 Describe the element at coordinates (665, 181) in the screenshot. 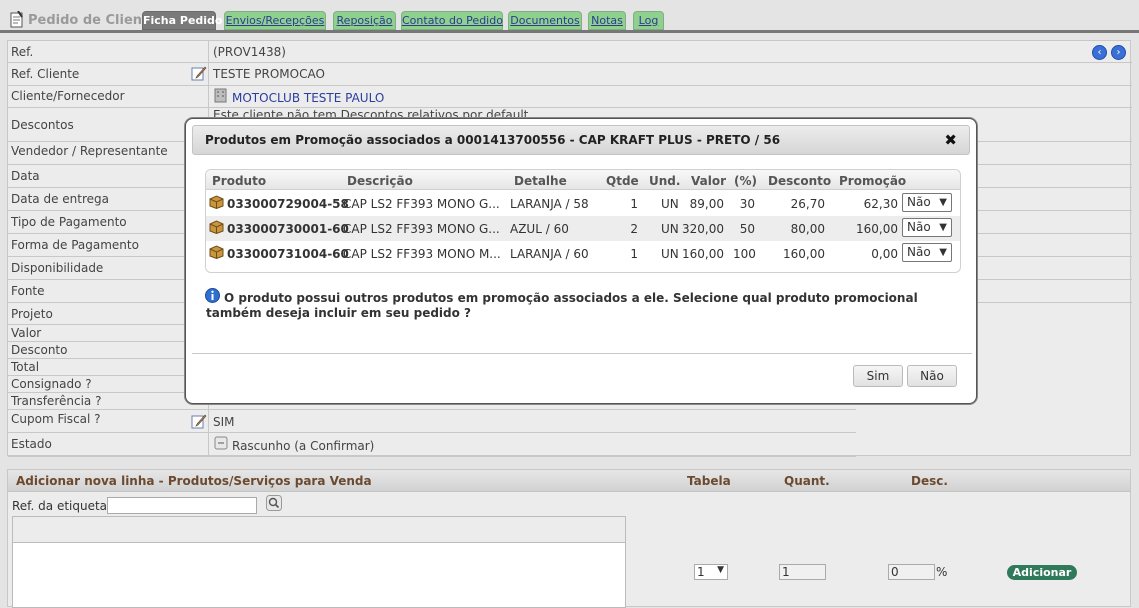

I see `col-und: Und.` at that location.